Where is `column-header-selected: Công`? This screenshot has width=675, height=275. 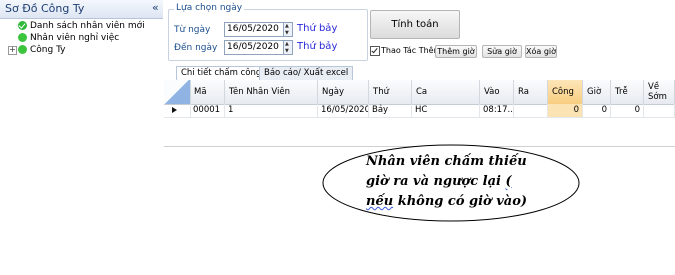
column-header-selected: Công is located at coordinates (565, 92).